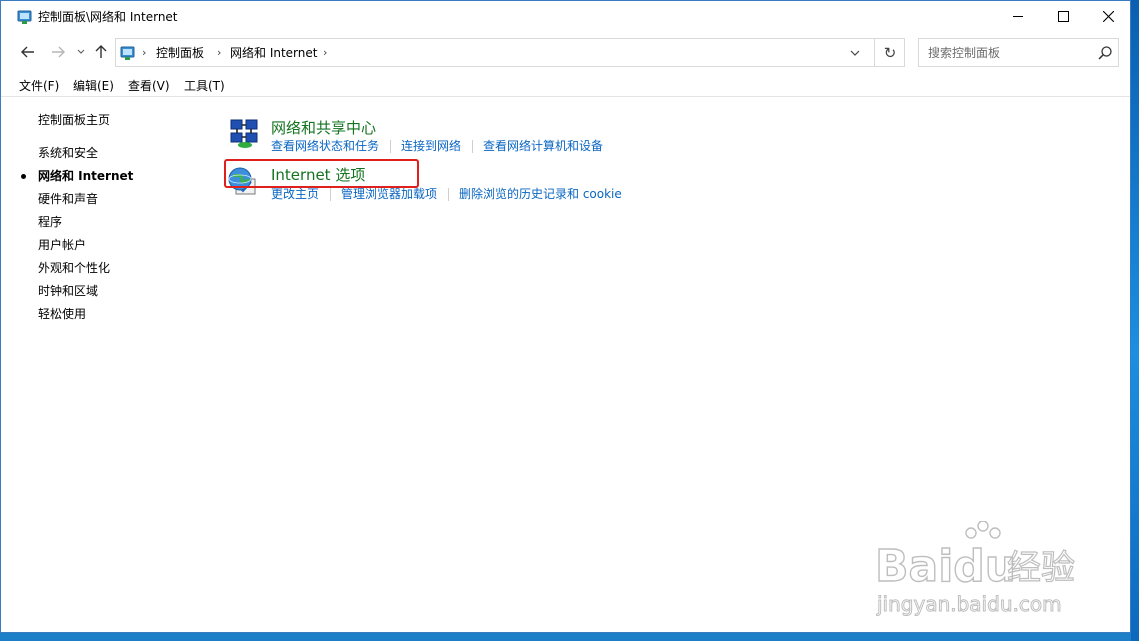 The height and width of the screenshot is (641, 1139). I want to click on refresh-icon: ↻, so click(890, 52).